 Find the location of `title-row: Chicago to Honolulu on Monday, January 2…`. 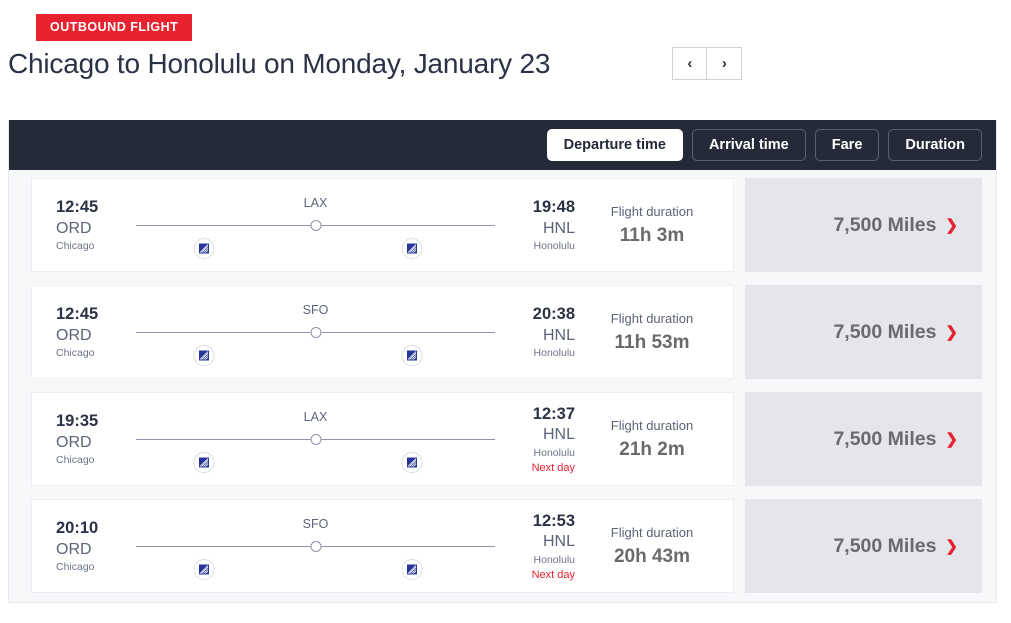

title-row: Chicago to Honolulu on Monday, January 2… is located at coordinates (509, 63).